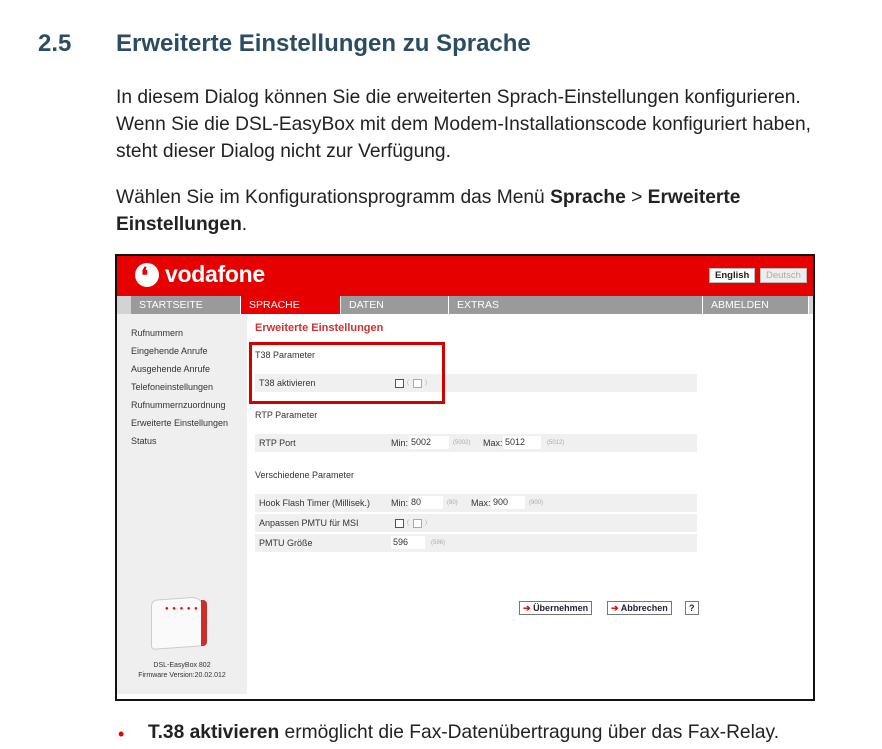 This screenshot has width=882, height=749. What do you see at coordinates (178, 623) in the screenshot?
I see `router-body` at bounding box center [178, 623].